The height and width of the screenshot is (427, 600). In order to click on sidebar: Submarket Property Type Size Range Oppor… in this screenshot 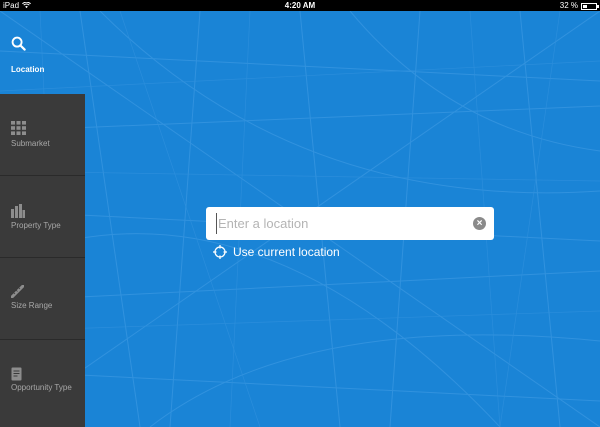, I will do `click(42, 260)`.